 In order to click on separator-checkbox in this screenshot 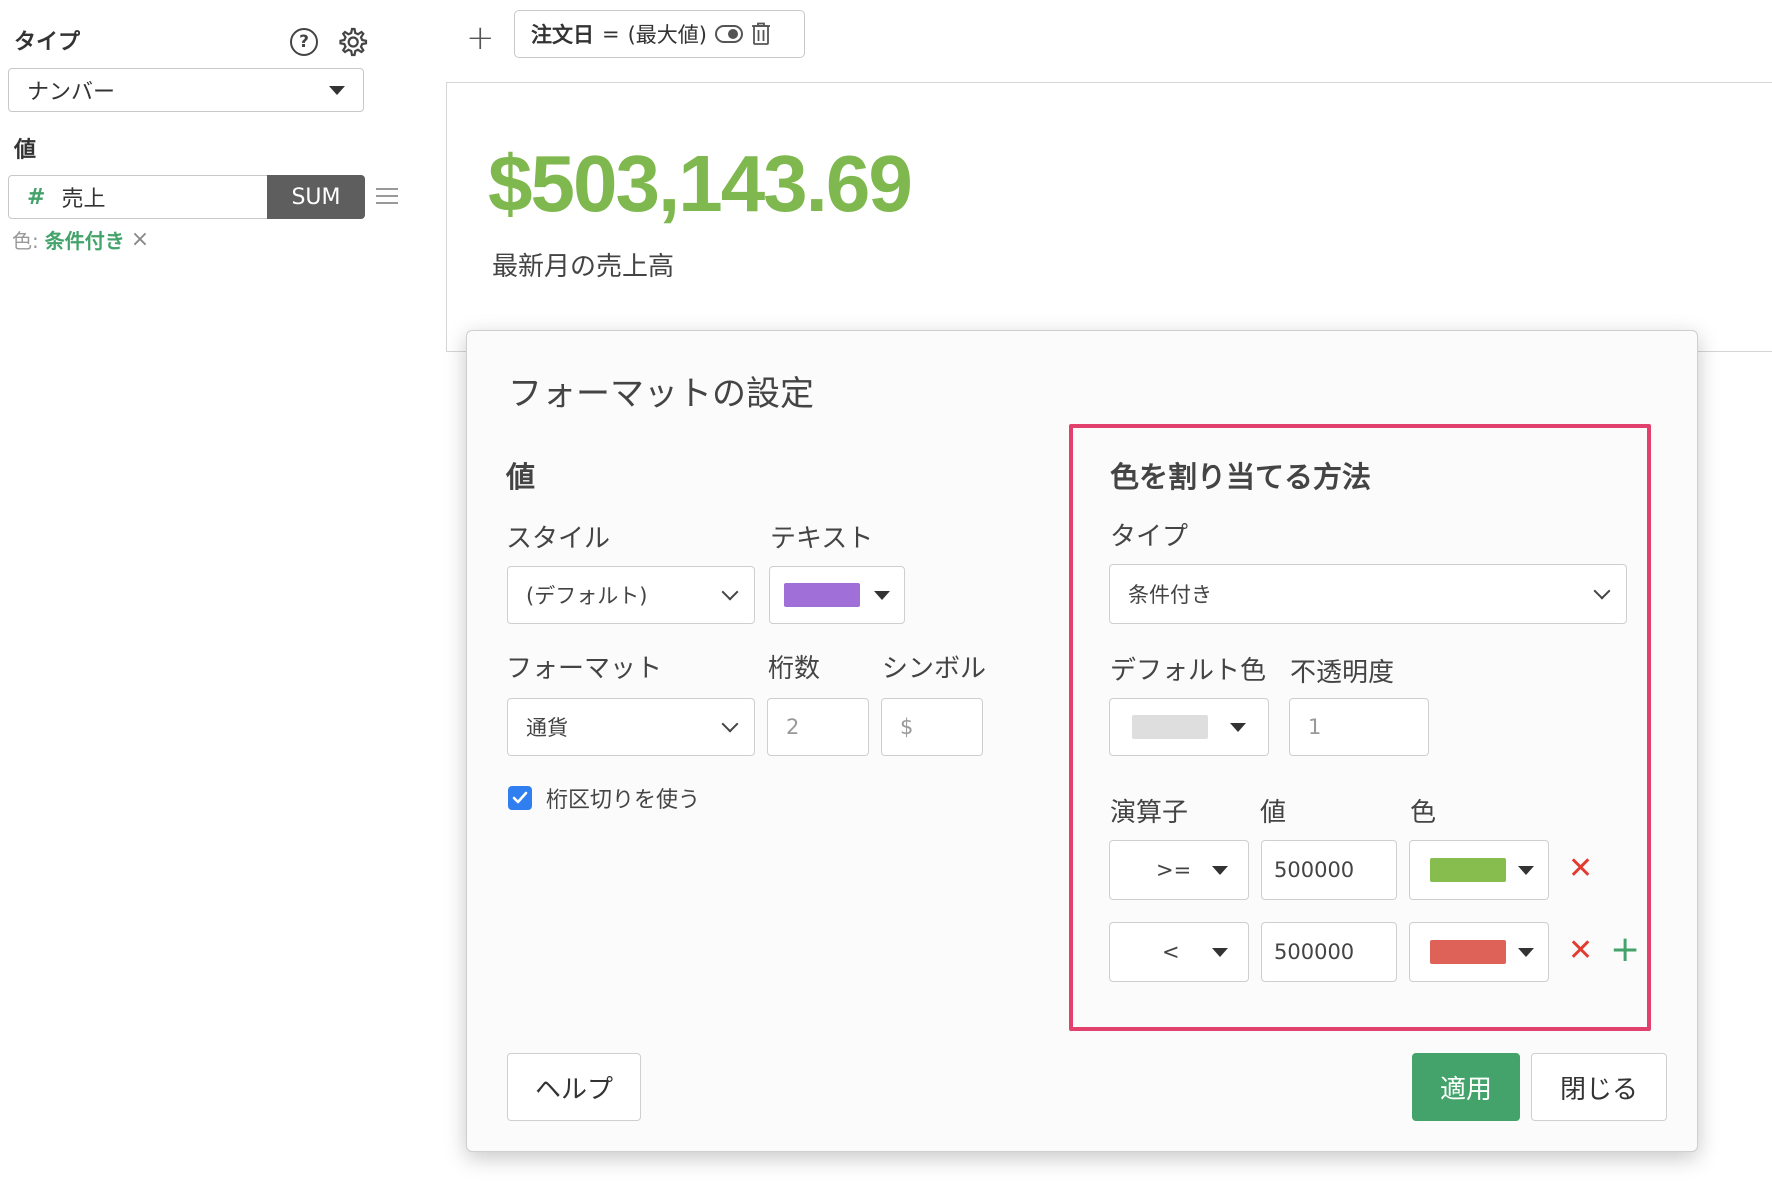, I will do `click(520, 798)`.